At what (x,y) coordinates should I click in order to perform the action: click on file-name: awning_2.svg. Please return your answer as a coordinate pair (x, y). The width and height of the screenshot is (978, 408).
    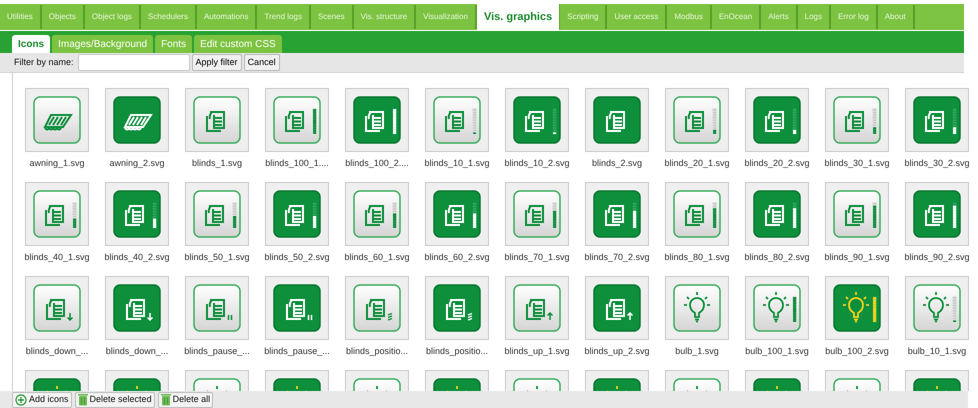
    Looking at the image, I should click on (137, 163).